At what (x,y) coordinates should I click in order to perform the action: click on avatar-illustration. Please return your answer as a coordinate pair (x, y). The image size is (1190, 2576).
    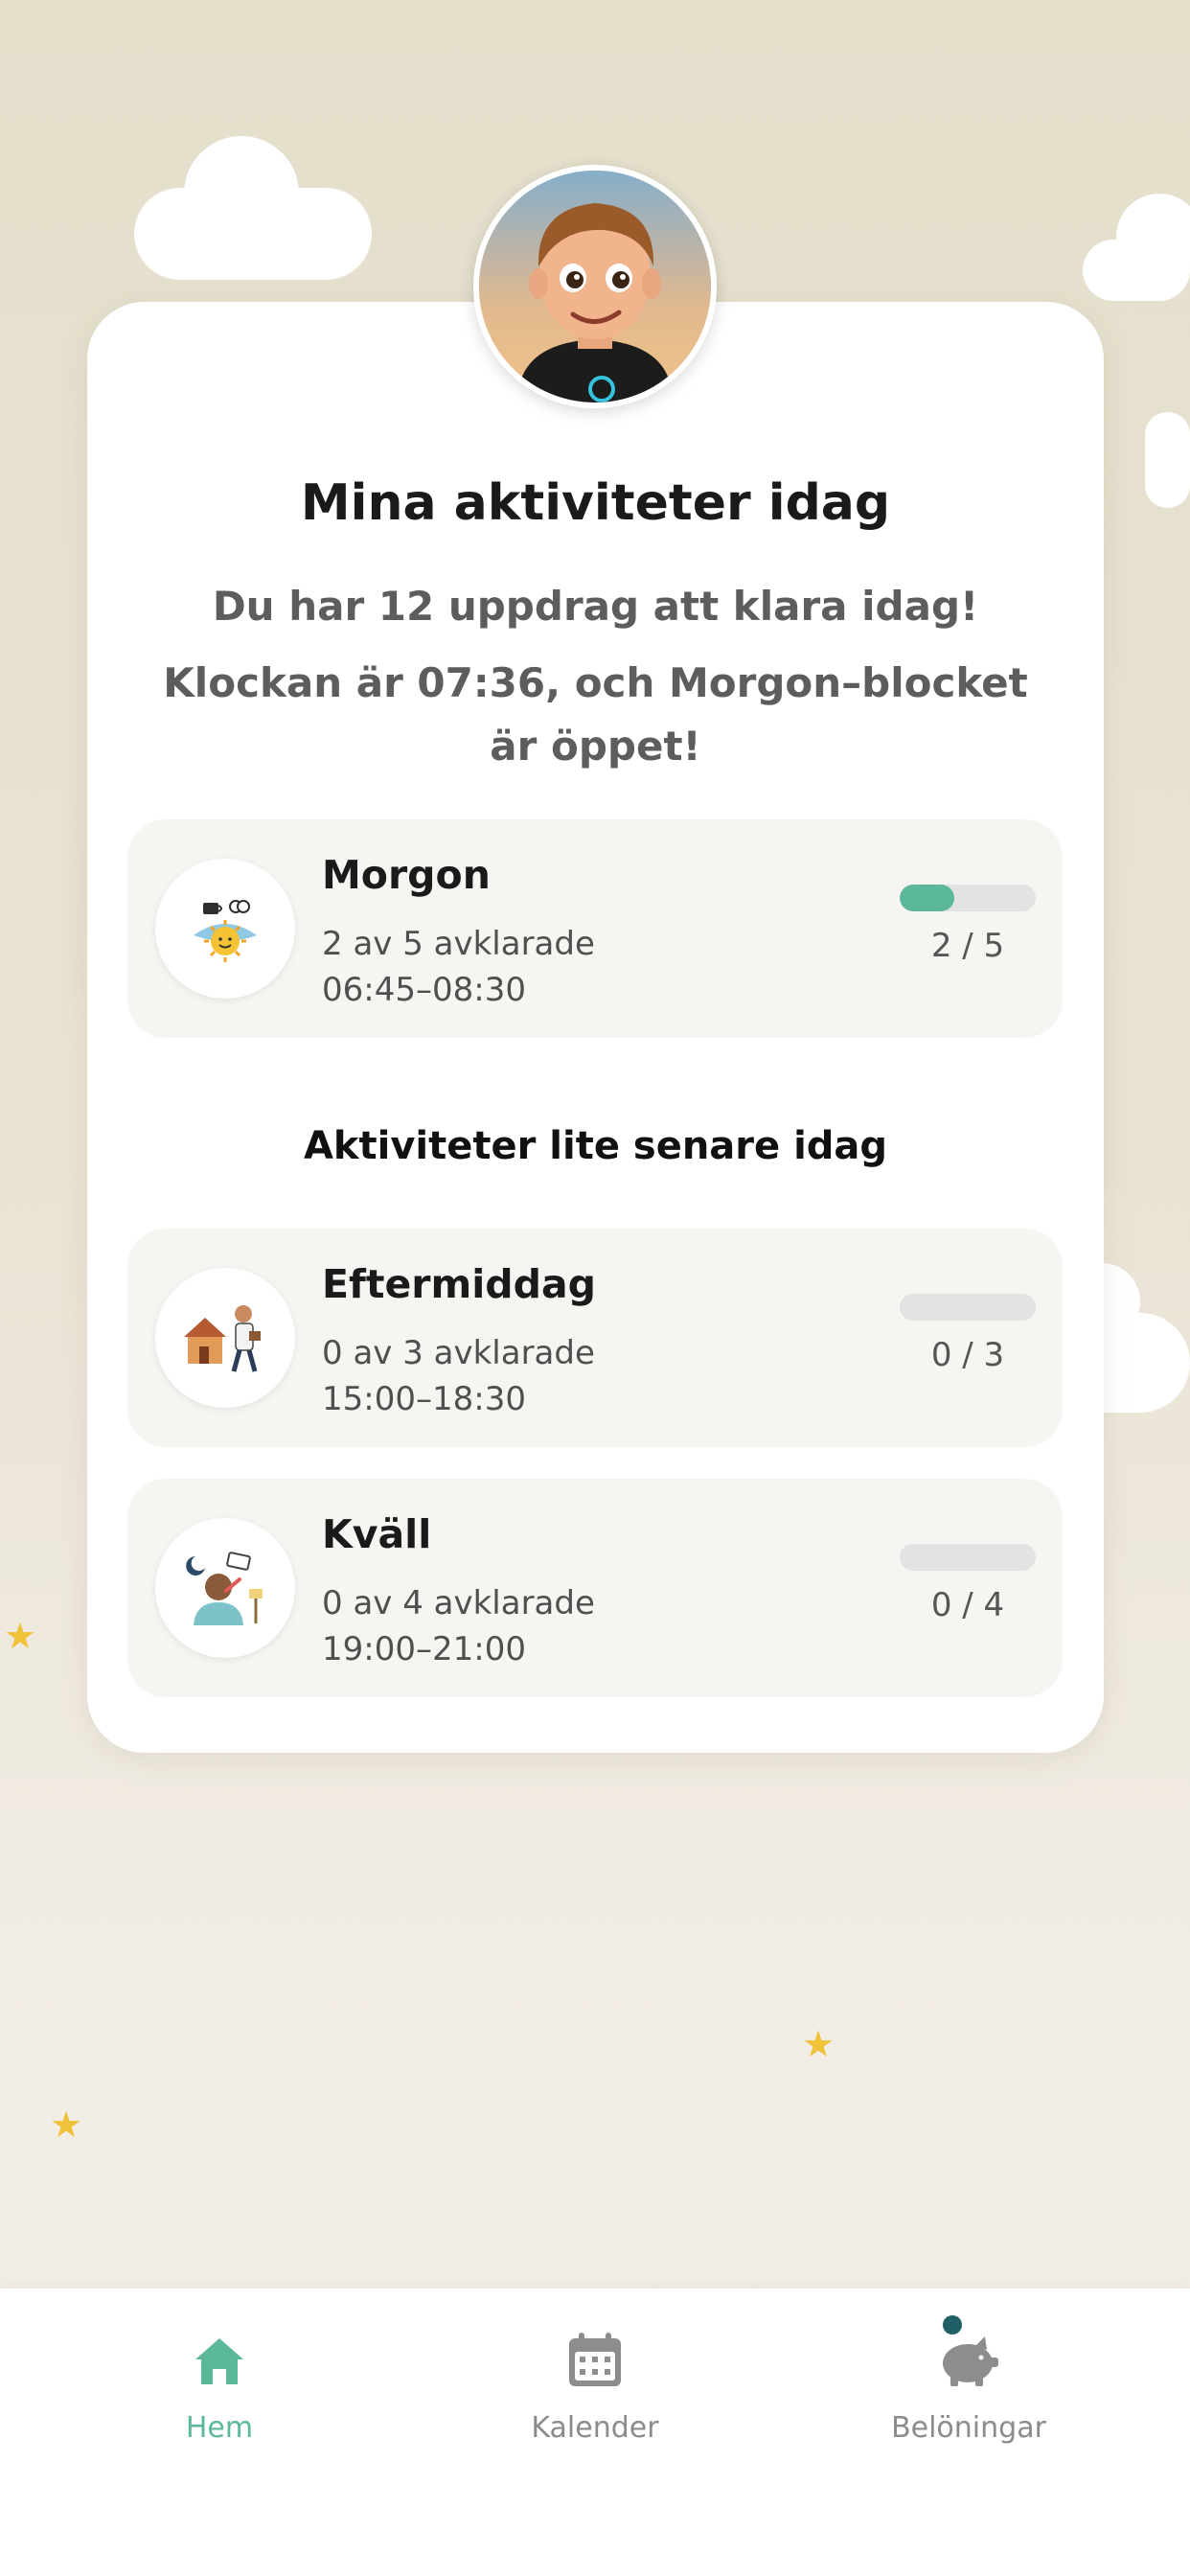
    Looking at the image, I should click on (595, 286).